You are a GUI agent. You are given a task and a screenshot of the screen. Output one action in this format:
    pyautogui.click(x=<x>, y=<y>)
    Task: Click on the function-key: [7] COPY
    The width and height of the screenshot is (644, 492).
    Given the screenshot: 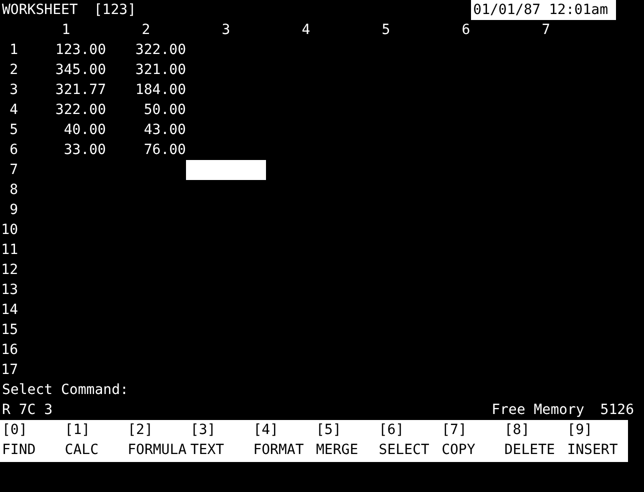 What is the action you would take?
    pyautogui.click(x=471, y=441)
    